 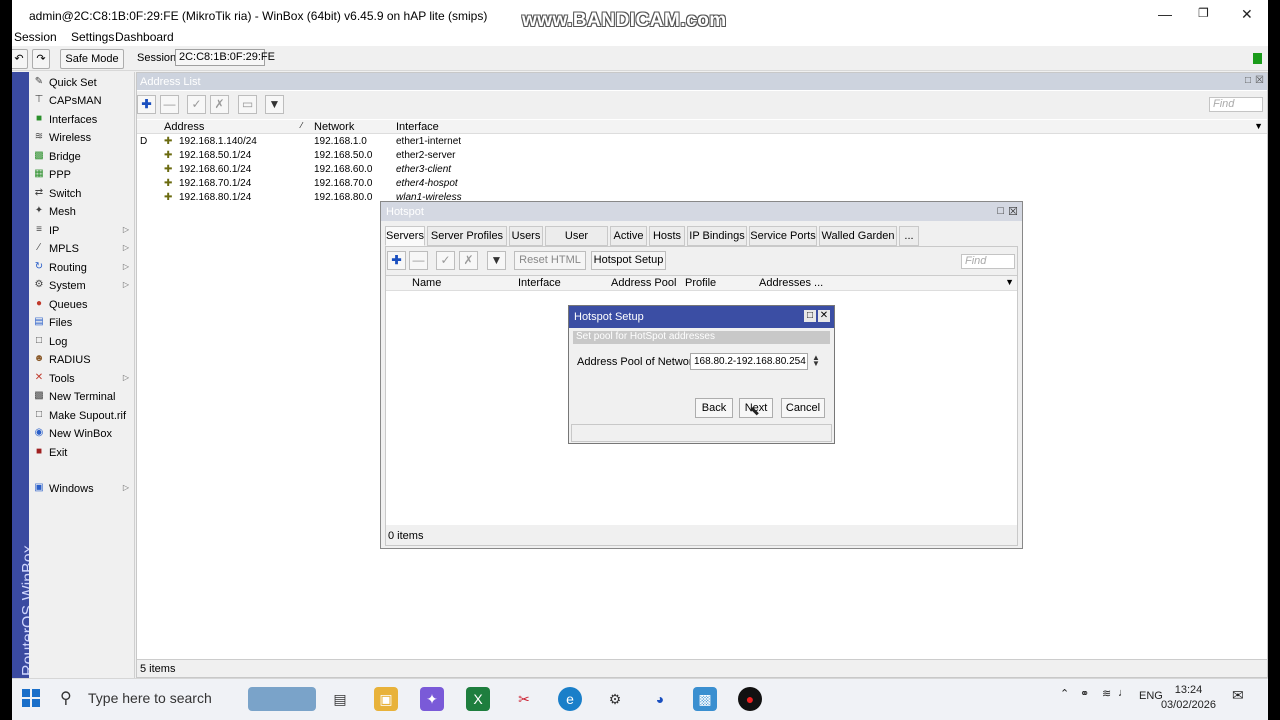 I want to click on bandicam-record-icon: ●, so click(x=750, y=699).